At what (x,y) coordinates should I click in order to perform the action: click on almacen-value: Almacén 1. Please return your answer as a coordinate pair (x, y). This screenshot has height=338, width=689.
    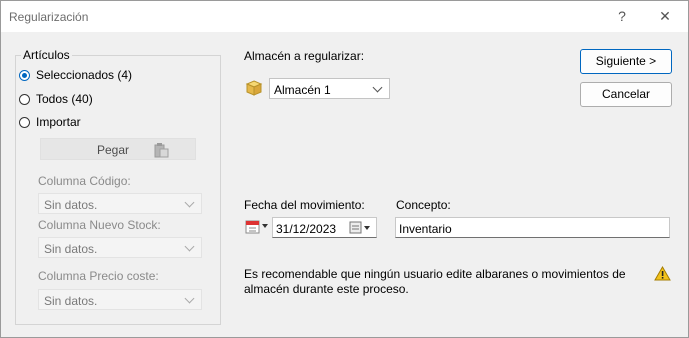
    Looking at the image, I should click on (302, 90).